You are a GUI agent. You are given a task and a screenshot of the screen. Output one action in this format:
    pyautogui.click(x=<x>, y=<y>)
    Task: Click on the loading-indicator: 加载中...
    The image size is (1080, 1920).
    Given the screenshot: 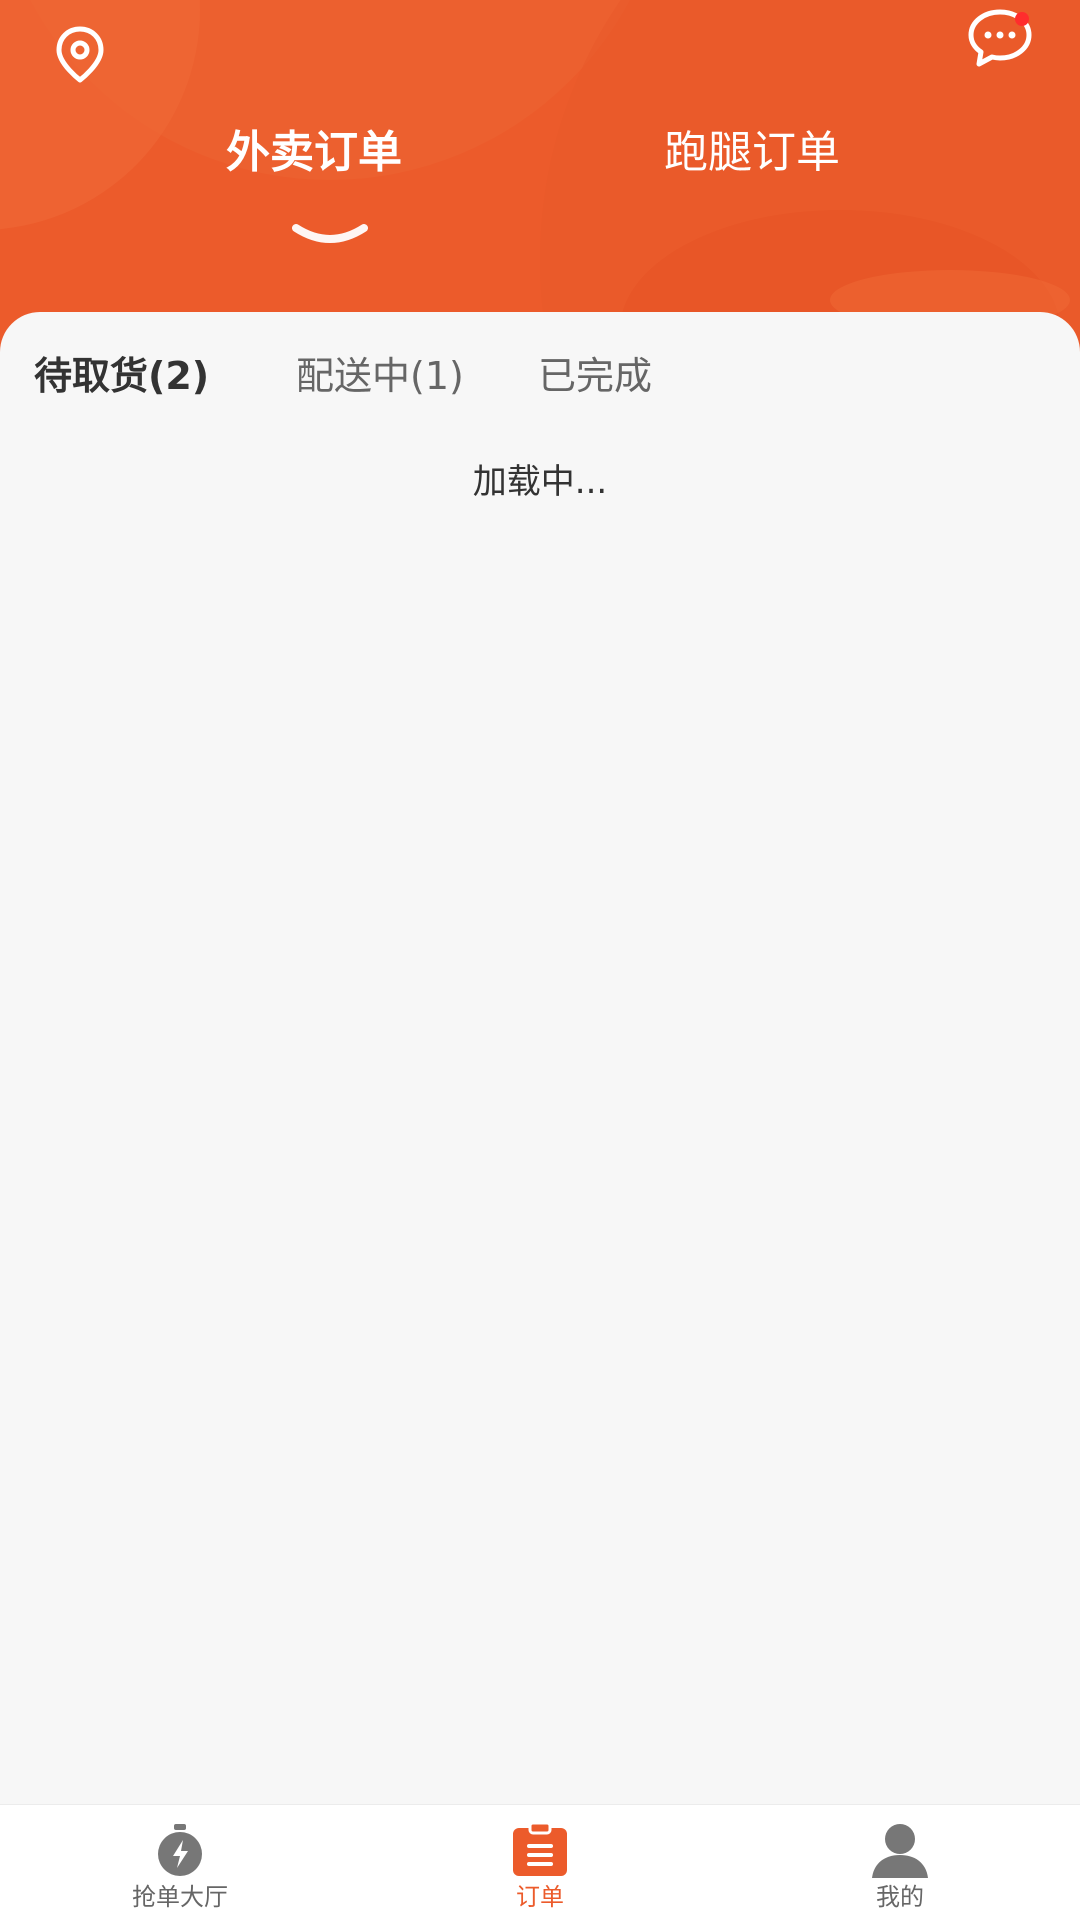 What is the action you would take?
    pyautogui.click(x=540, y=482)
    